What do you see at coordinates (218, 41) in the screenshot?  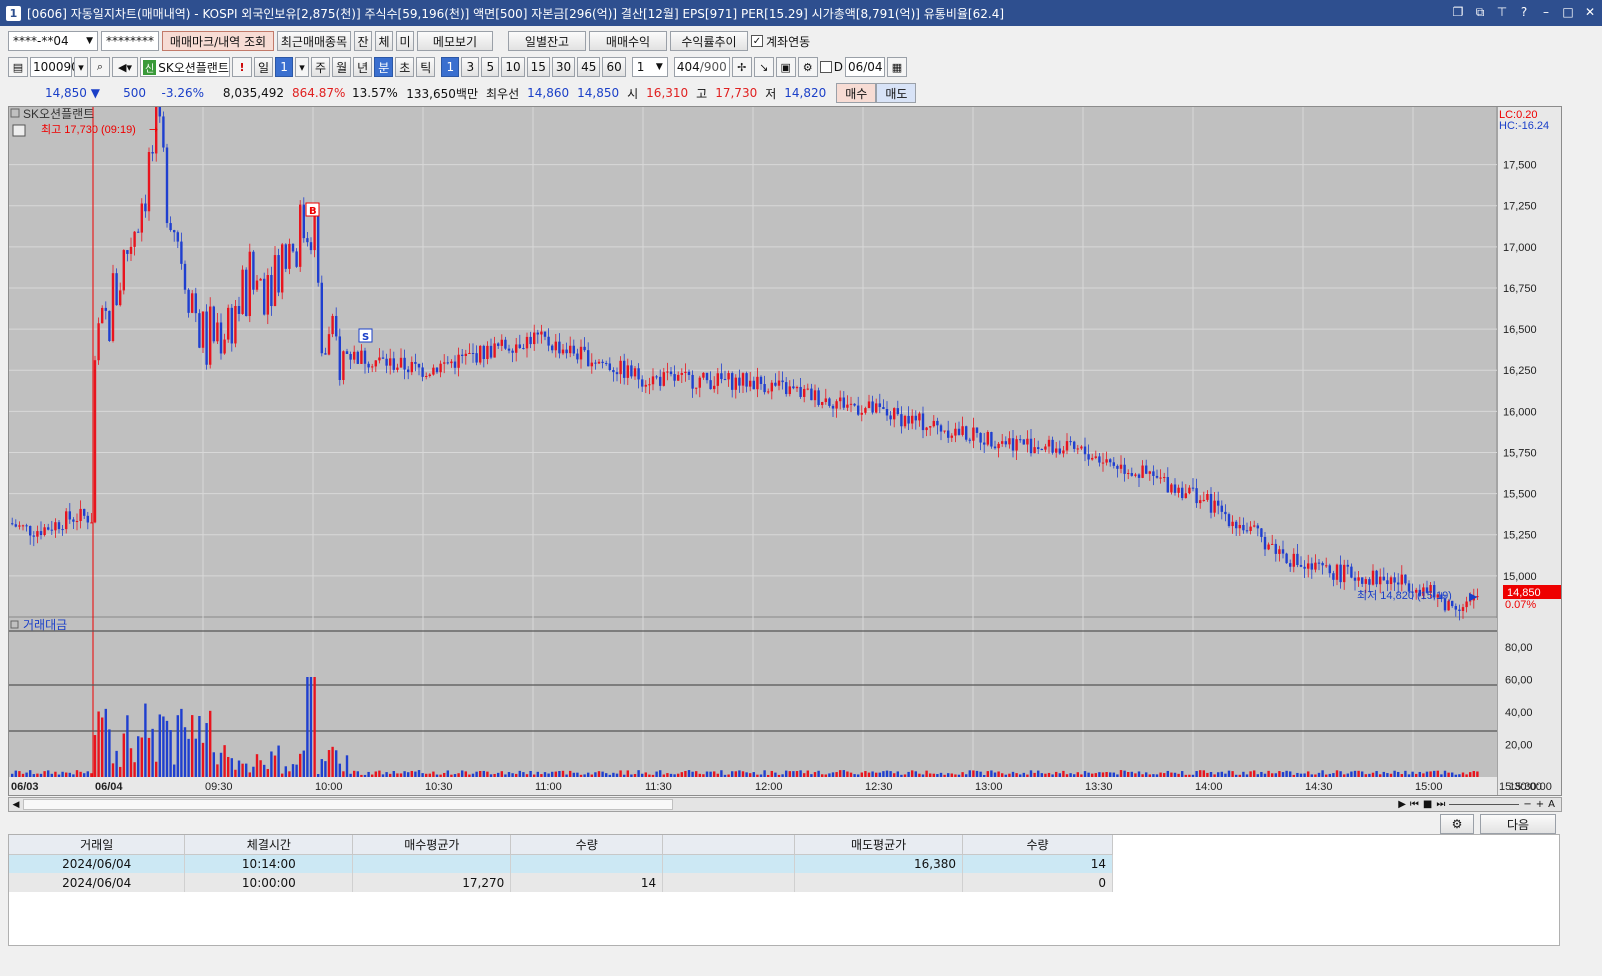 I see `trade-mark-query-button: 매매마크/내역 조회` at bounding box center [218, 41].